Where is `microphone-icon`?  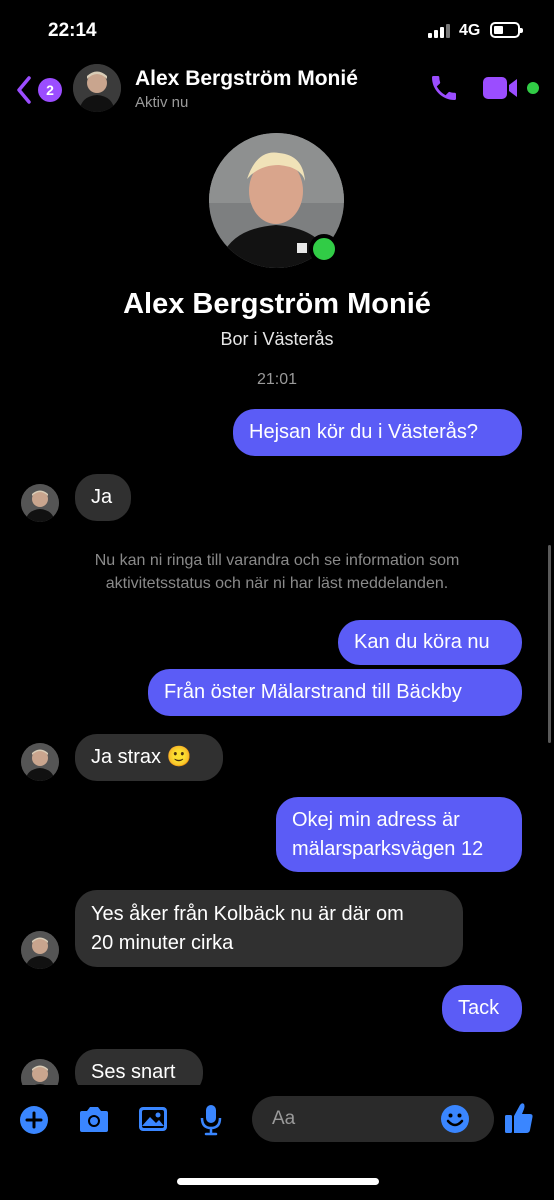
microphone-icon is located at coordinates (211, 1120).